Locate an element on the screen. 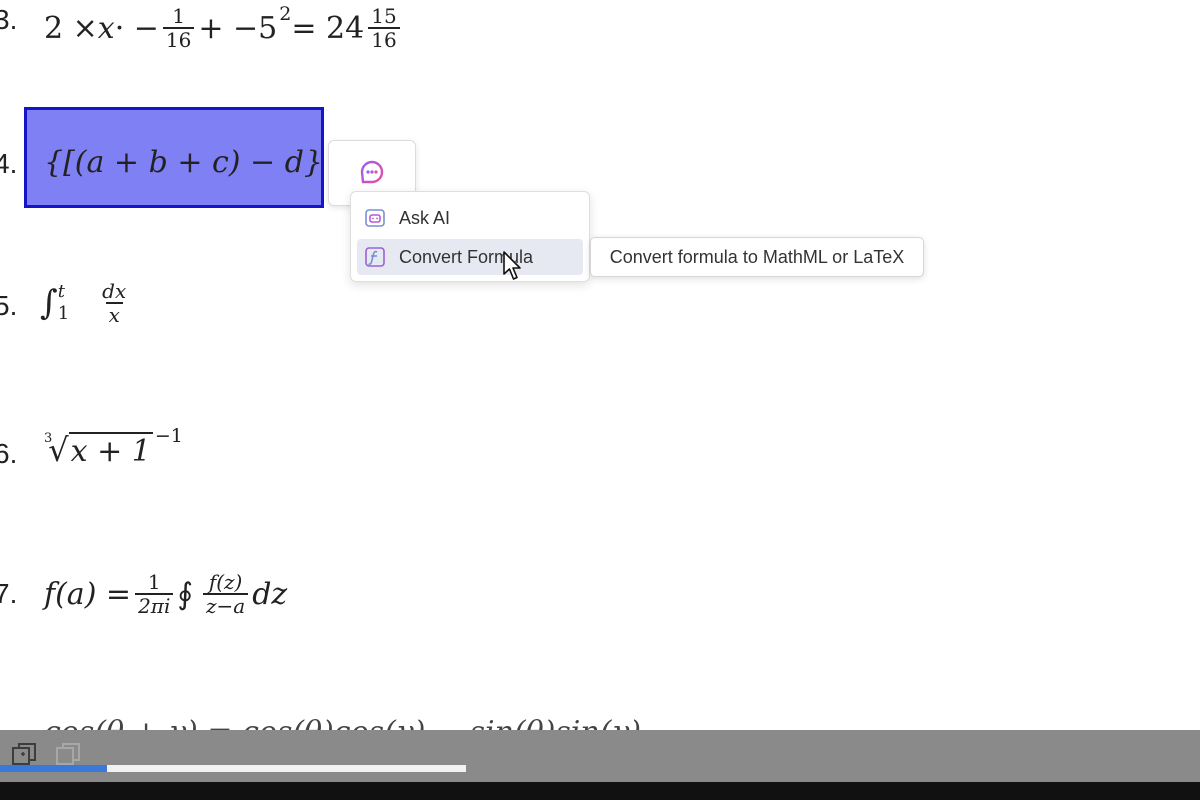 Image resolution: width=1200 pixels, height=800 pixels. eq7-fraction-2: f(z) z−a is located at coordinates (225, 594).